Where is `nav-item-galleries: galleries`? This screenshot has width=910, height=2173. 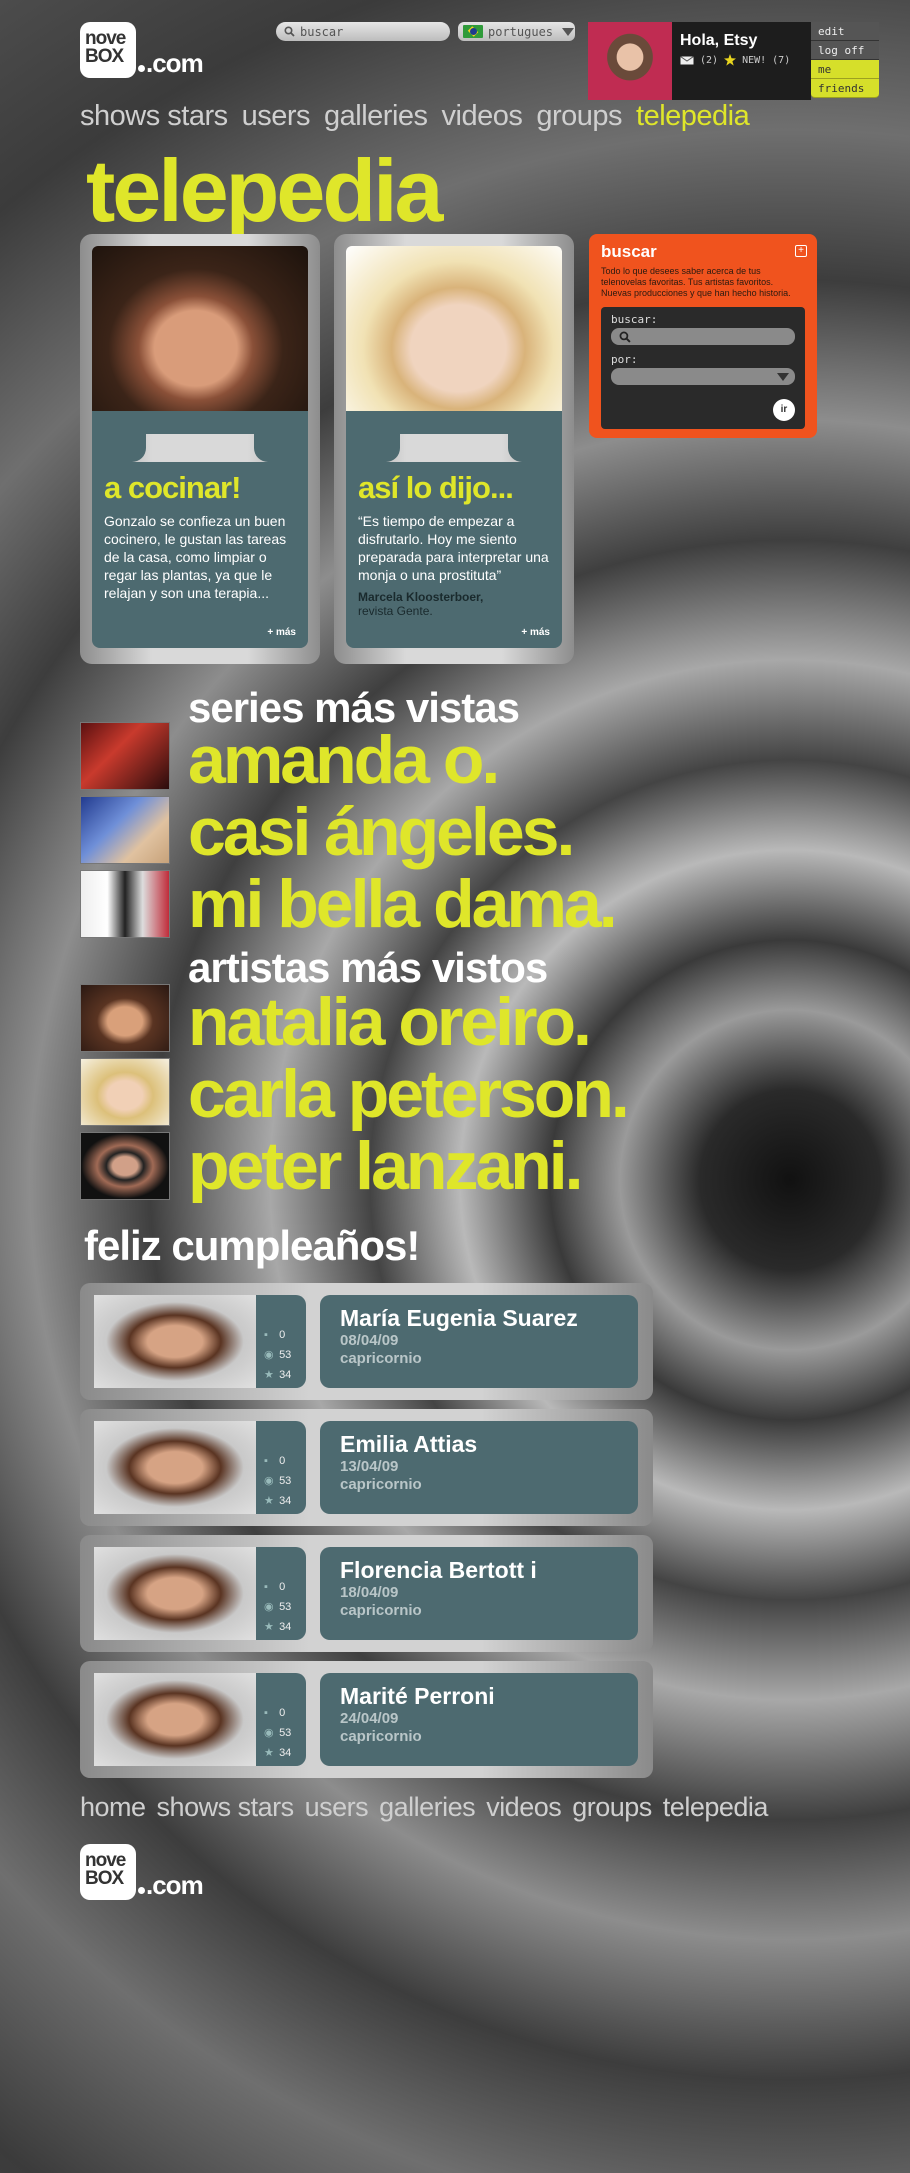
nav-item-galleries: galleries is located at coordinates (376, 116).